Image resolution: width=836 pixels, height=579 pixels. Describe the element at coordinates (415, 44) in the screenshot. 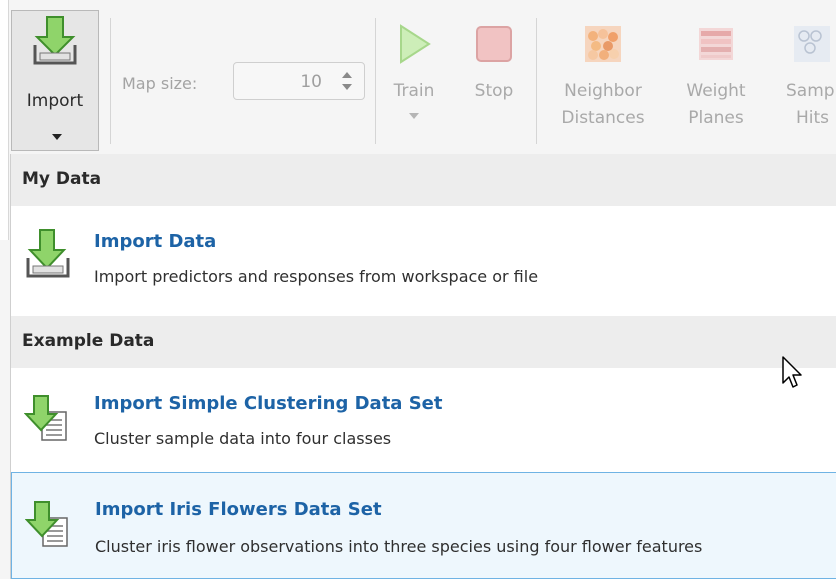

I see `play-icon` at that location.